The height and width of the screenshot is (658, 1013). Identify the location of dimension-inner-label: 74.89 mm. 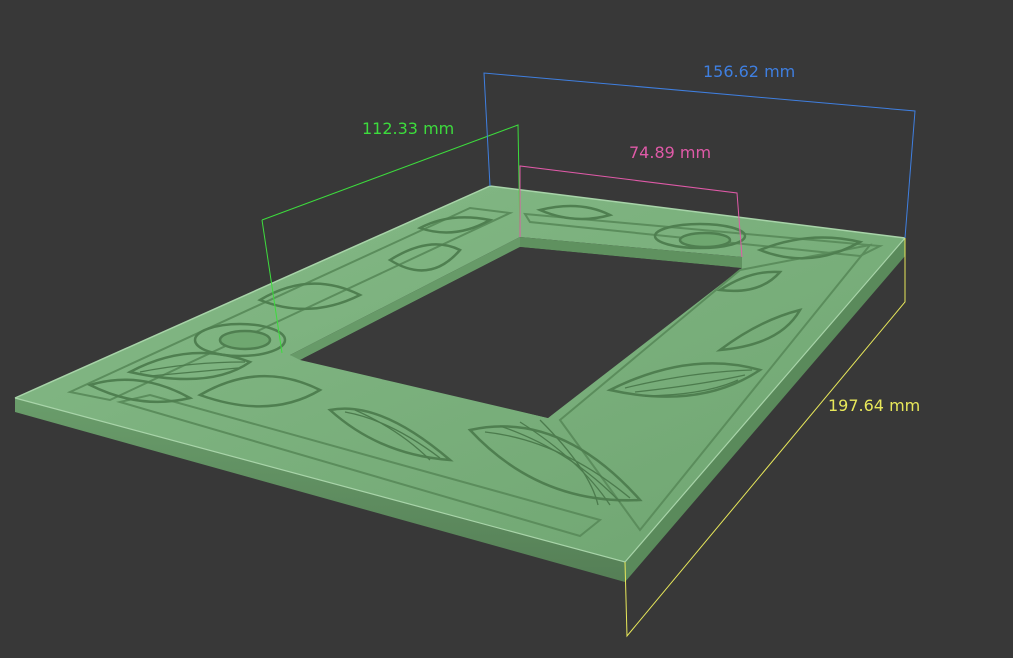
(670, 152).